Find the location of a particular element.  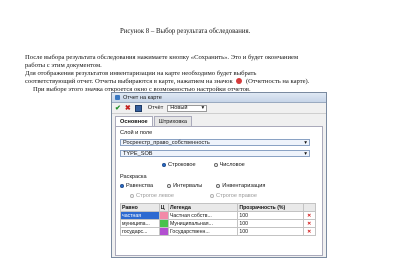

table-row: муниципа... Муниципальная... 100 ✕ is located at coordinates (218, 223).